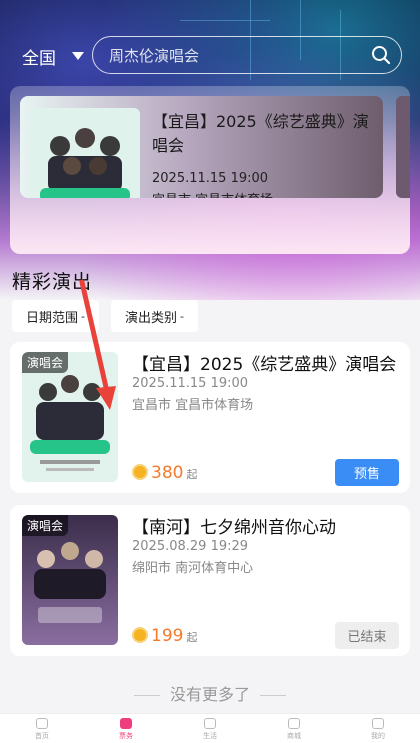  What do you see at coordinates (367, 472) in the screenshot?
I see `presale-button: 预售` at bounding box center [367, 472].